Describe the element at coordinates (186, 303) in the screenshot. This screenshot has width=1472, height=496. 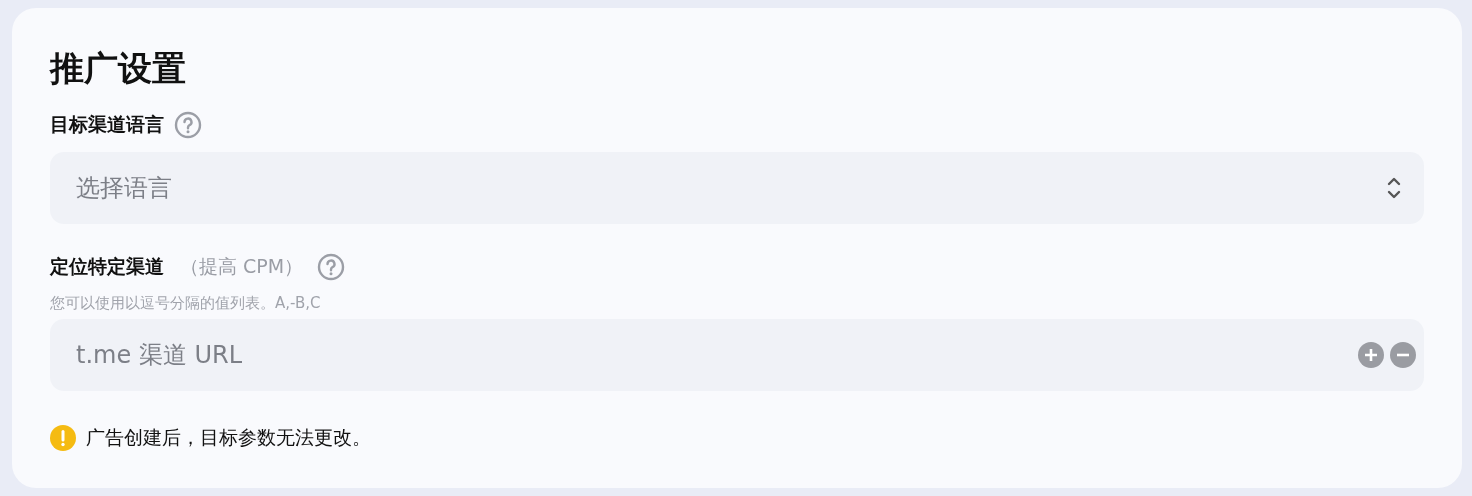
I see `hint-text: 您可以使用以逗号分隔的值列表。A,-B,C` at that location.